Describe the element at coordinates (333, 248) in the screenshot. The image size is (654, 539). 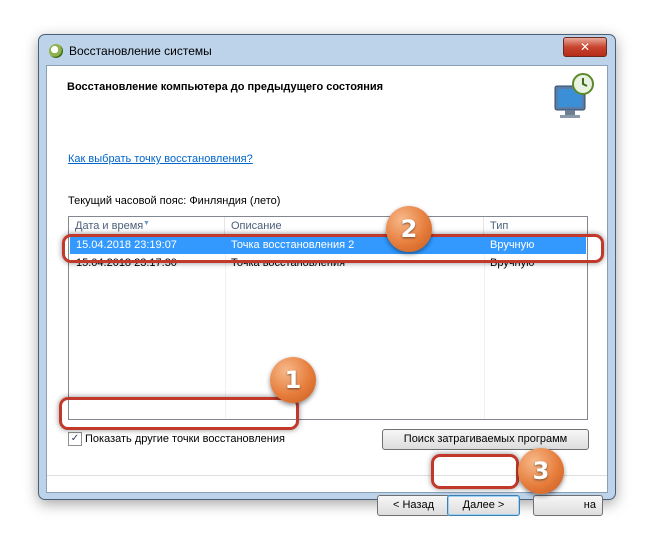
I see `highlight-selected-row` at that location.